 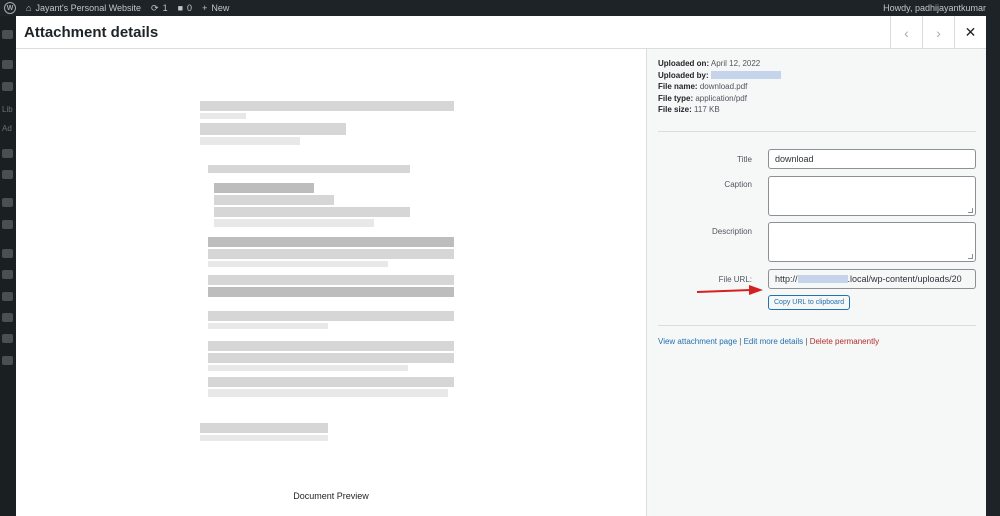 What do you see at coordinates (675, 109) in the screenshot?
I see `file-size-label: File size:` at bounding box center [675, 109].